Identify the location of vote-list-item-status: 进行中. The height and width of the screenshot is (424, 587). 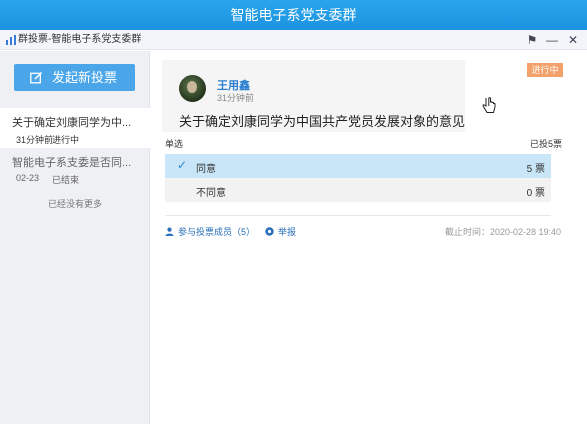
(66, 140).